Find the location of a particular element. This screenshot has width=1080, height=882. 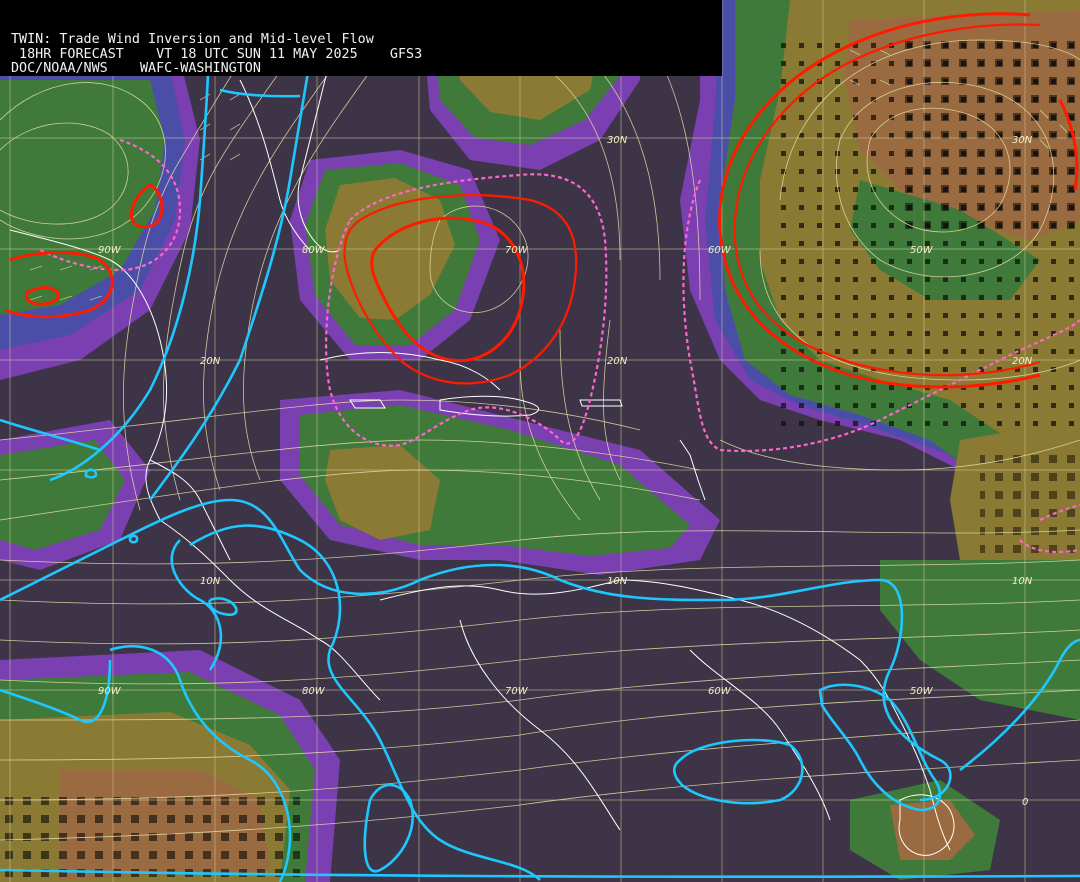

label-lon60-bot: 60W is located at coordinates (720, 691).